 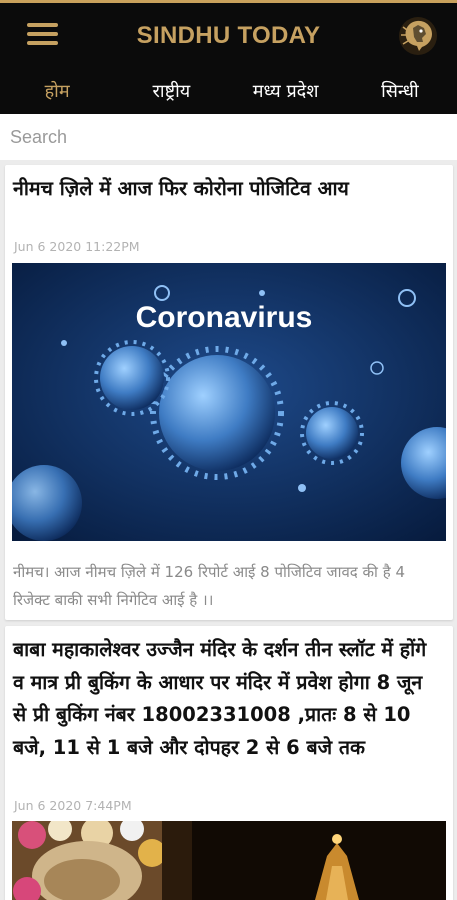 What do you see at coordinates (227, 188) in the screenshot?
I see `article-title: नीमच ज़िले में आज फिर कोरोना पोजिटिव आय` at bounding box center [227, 188].